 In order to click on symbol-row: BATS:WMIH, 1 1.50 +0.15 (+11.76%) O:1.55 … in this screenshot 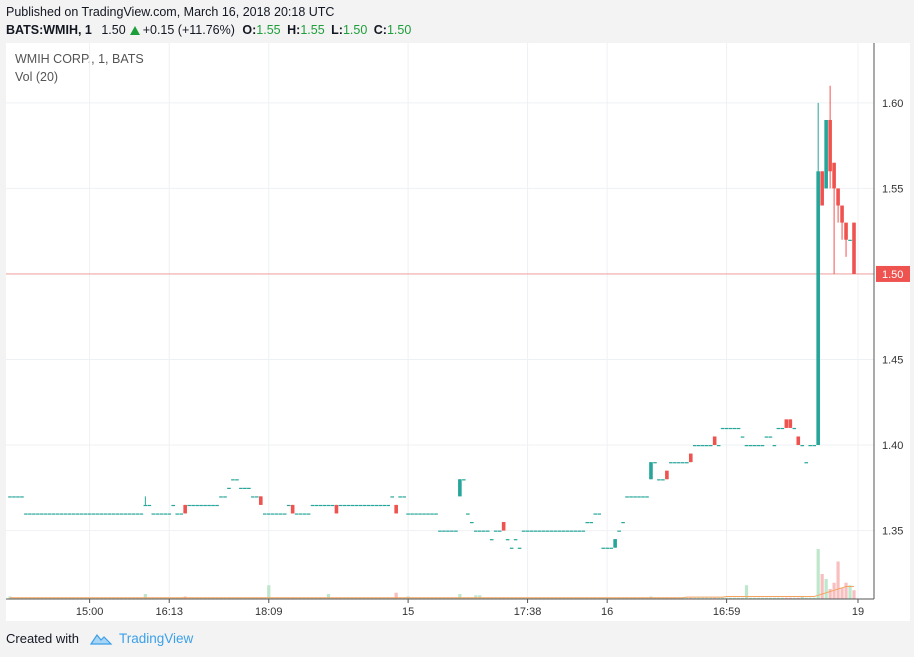, I will do `click(208, 30)`.